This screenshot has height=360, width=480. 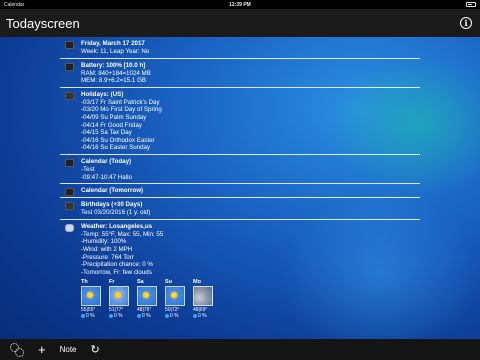 What do you see at coordinates (203, 296) in the screenshot?
I see `clouds-icon` at bounding box center [203, 296].